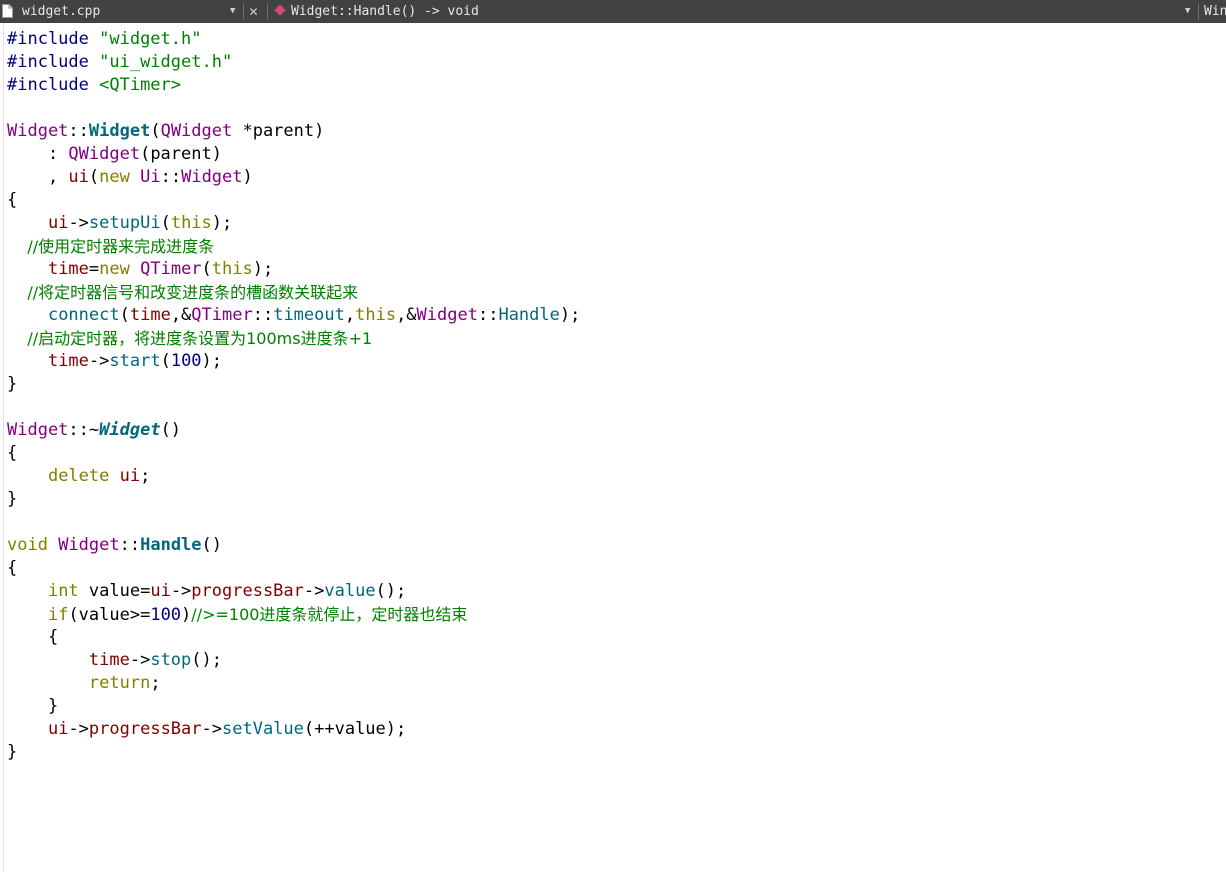  I want to click on code-token: //将定时器信号和改变进度条的槽函数关联起来, so click(183, 292).